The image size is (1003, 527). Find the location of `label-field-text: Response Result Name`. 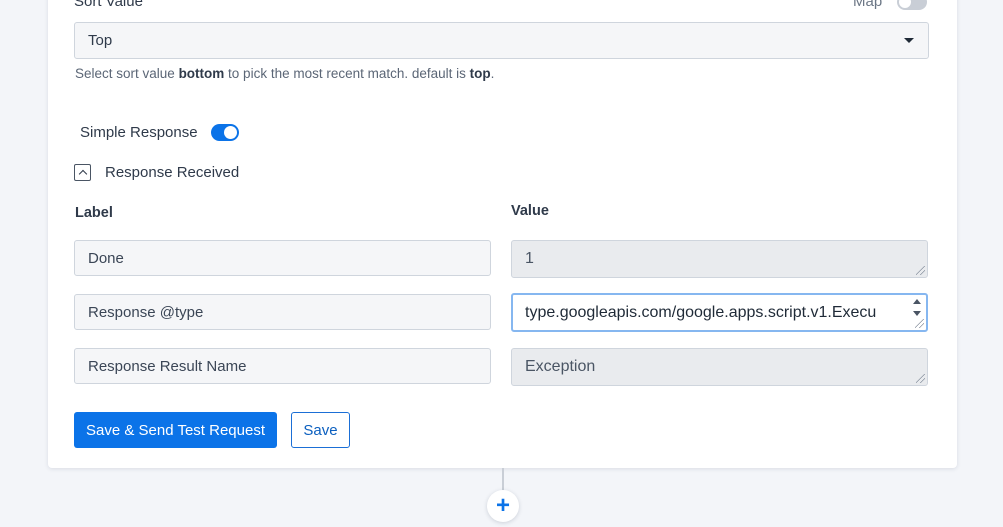

label-field-text: Response Result Name is located at coordinates (167, 366).